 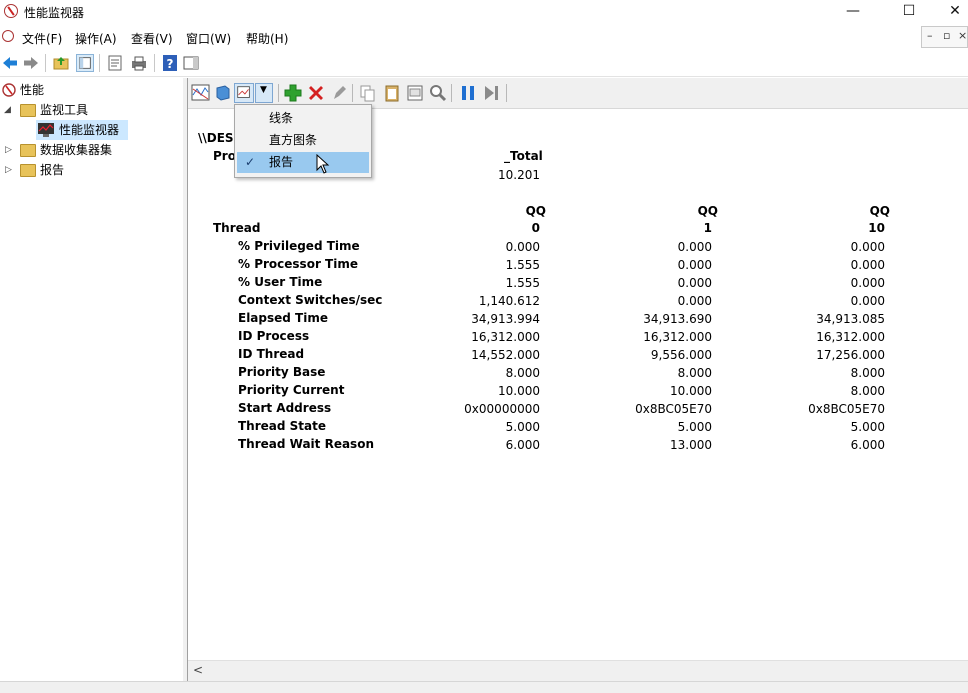 I want to click on show-action-pane-icon, so click(x=191, y=63).